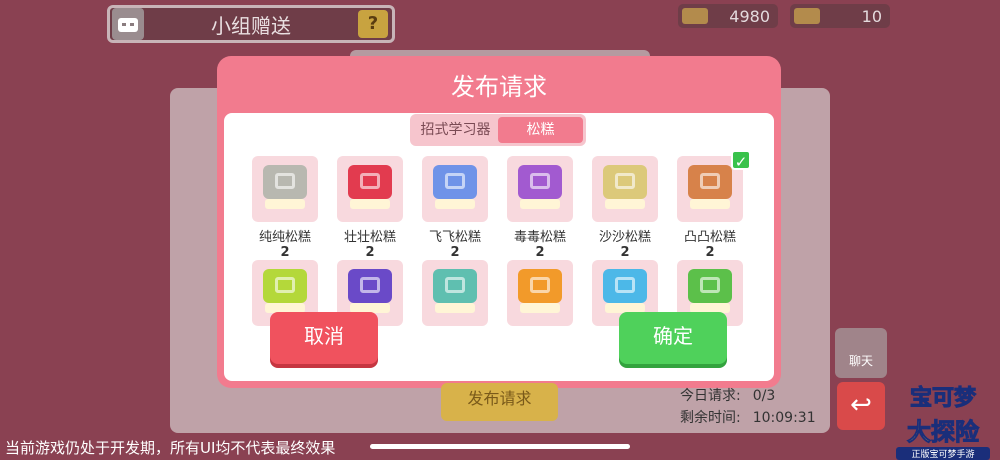  Describe the element at coordinates (284, 237) in the screenshot. I see `poffin-name: 纯纯松糕` at that location.